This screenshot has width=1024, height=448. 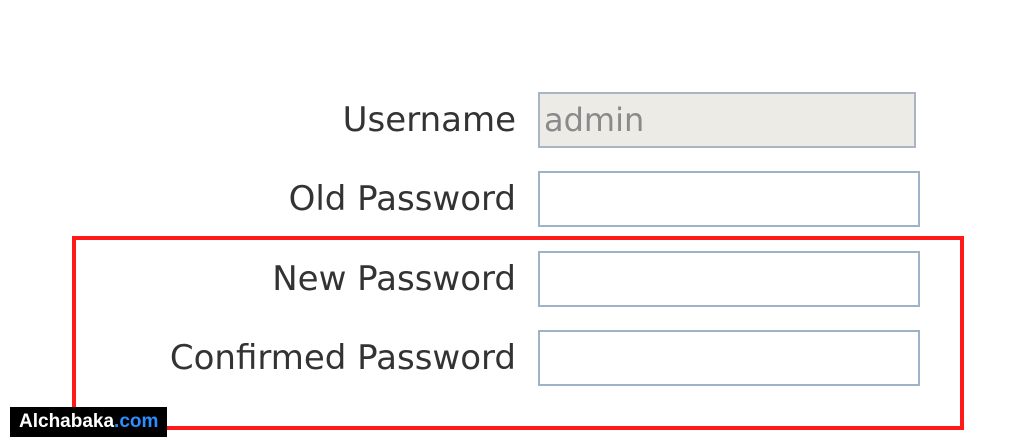 I want to click on new-password-label: New Password, so click(x=394, y=279).